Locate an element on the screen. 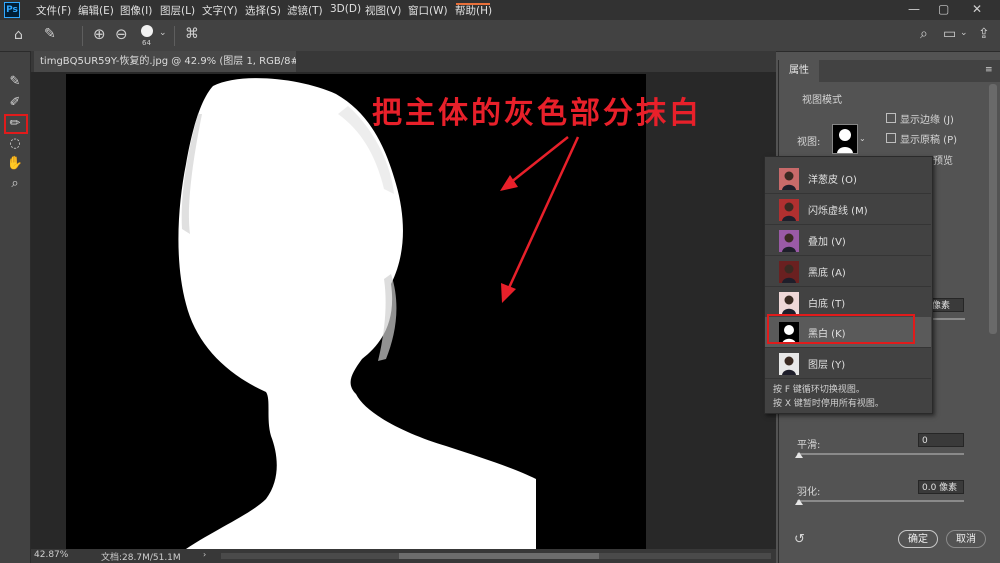 The image size is (1000, 563). cancel-button: 取消 is located at coordinates (966, 539).